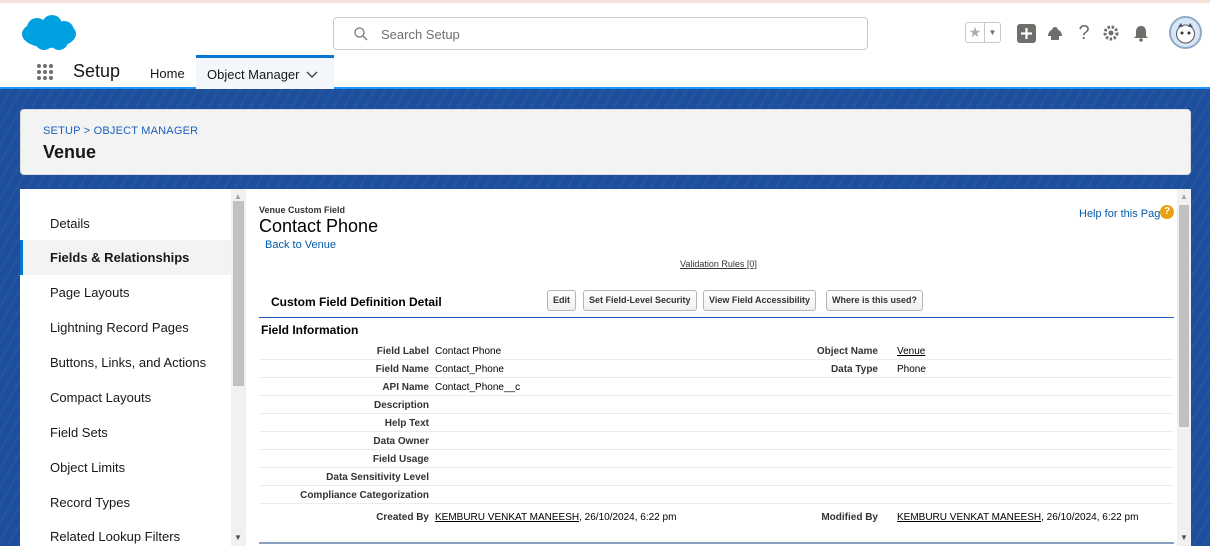  Describe the element at coordinates (319, 226) in the screenshot. I see `field-title: Contact Phone` at that location.